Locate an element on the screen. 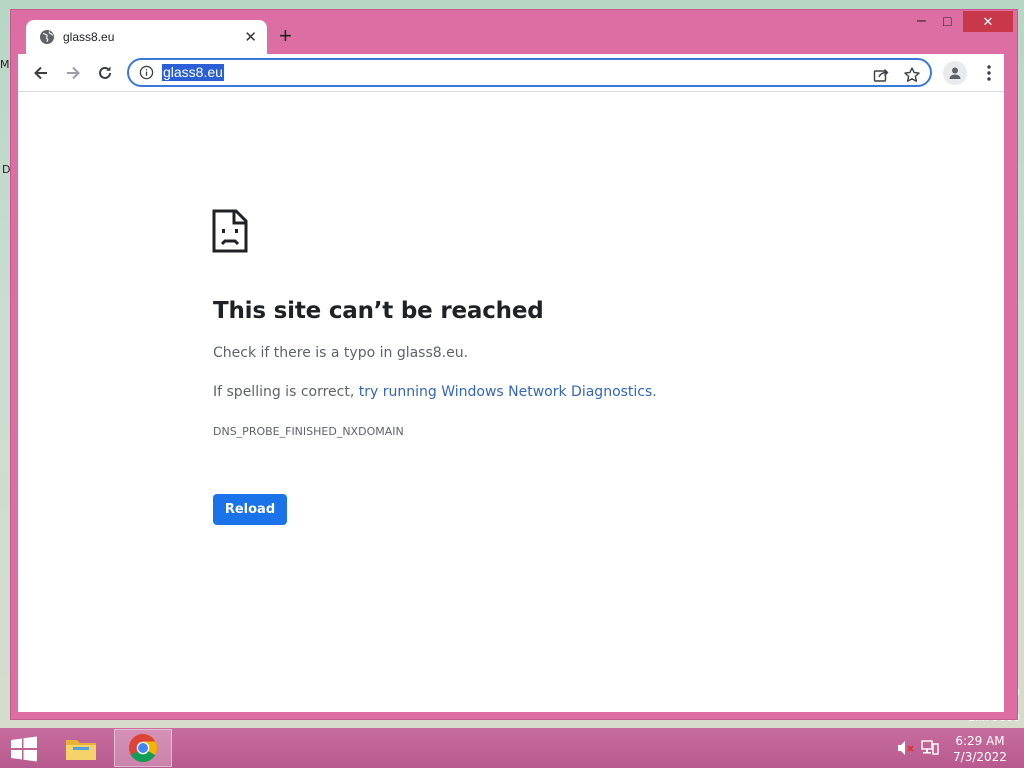  tab-strip: glass8.eu ✕ + – □ ✕ is located at coordinates (514, 32).